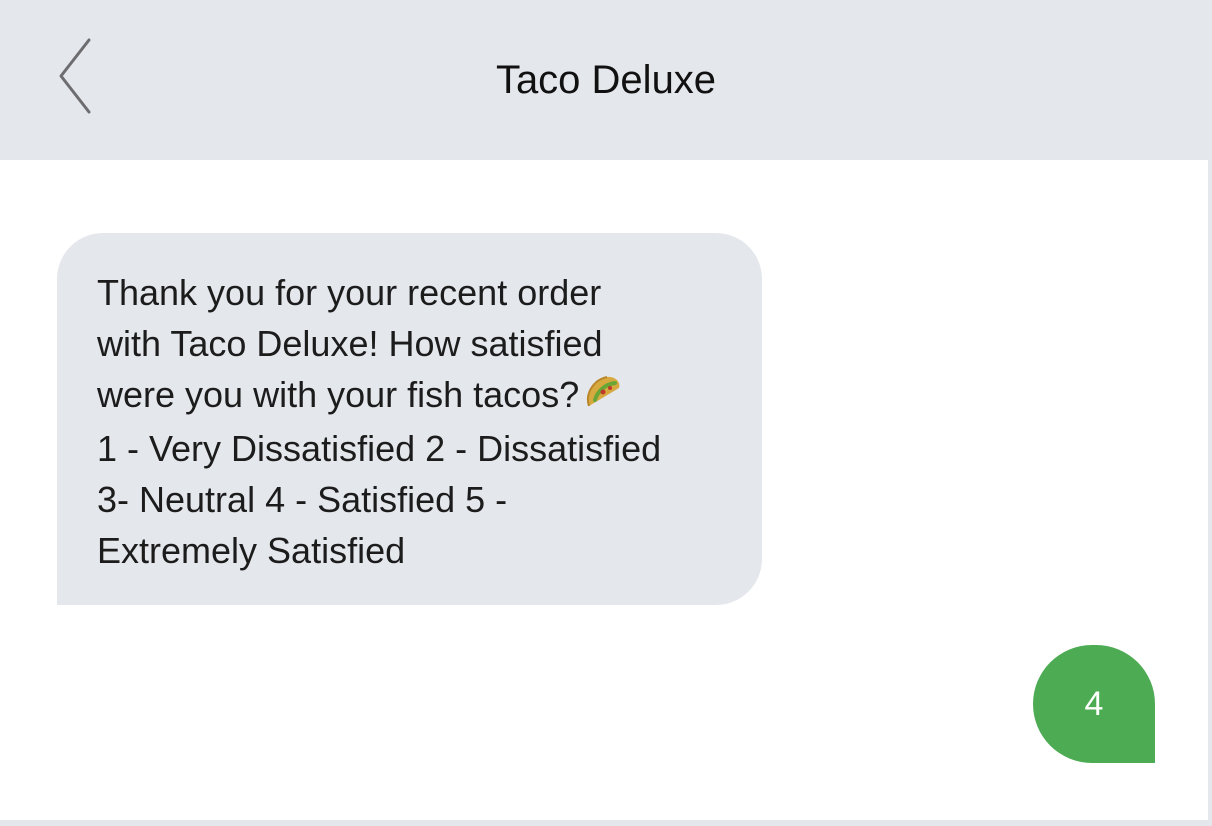 This screenshot has height=826, width=1212. I want to click on outgoing-message-bubble: 4, so click(1094, 704).